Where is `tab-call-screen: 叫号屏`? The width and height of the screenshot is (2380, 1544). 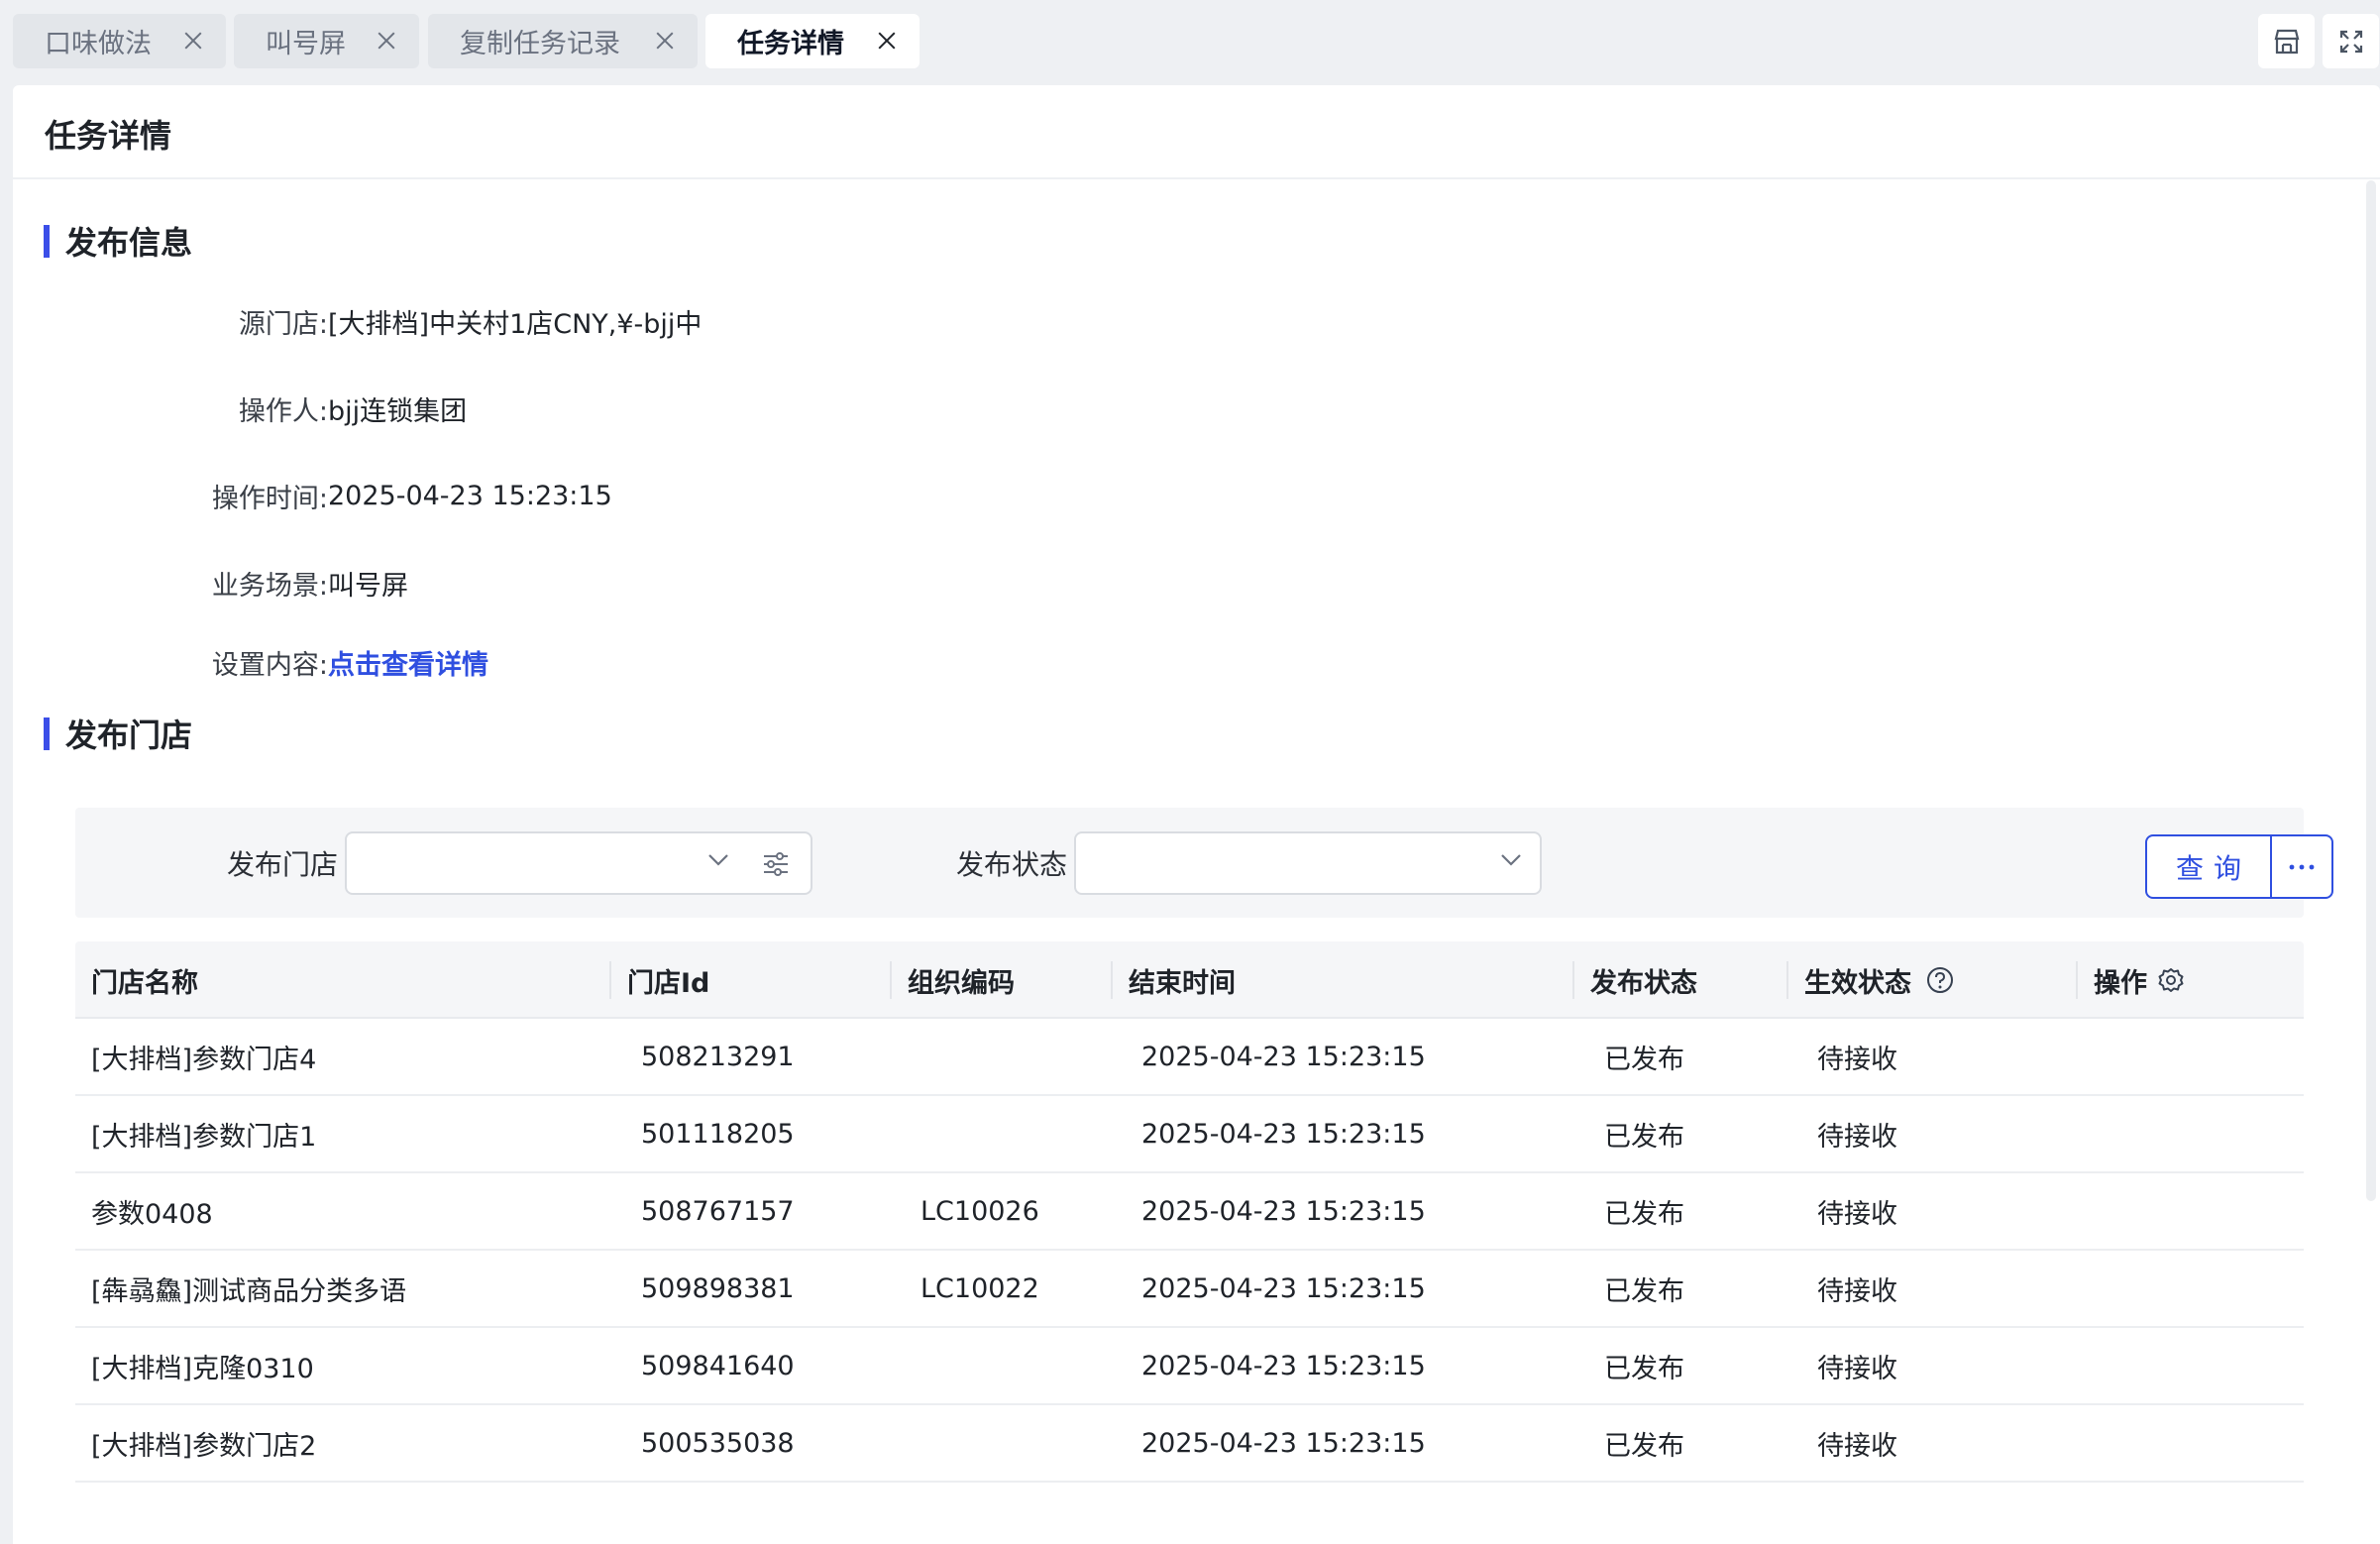
tab-call-screen: 叫号屏 is located at coordinates (326, 41).